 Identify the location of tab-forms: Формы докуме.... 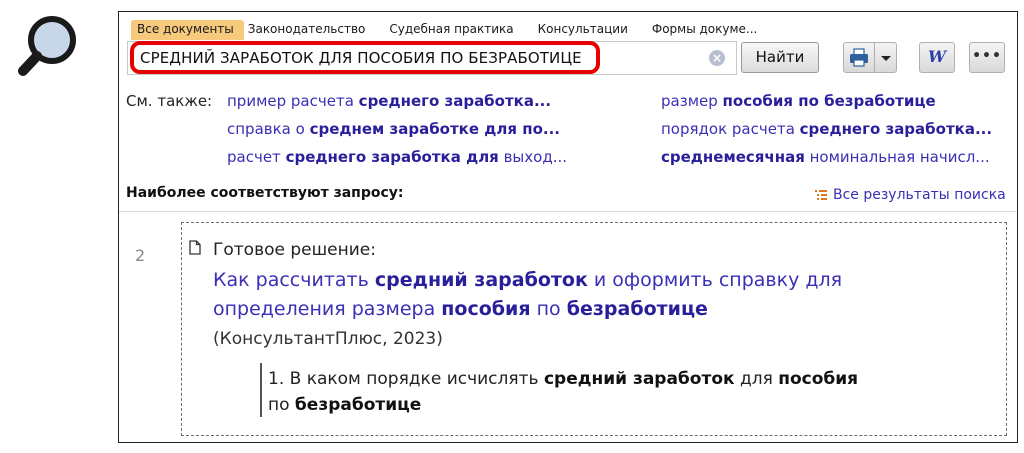
(705, 30).